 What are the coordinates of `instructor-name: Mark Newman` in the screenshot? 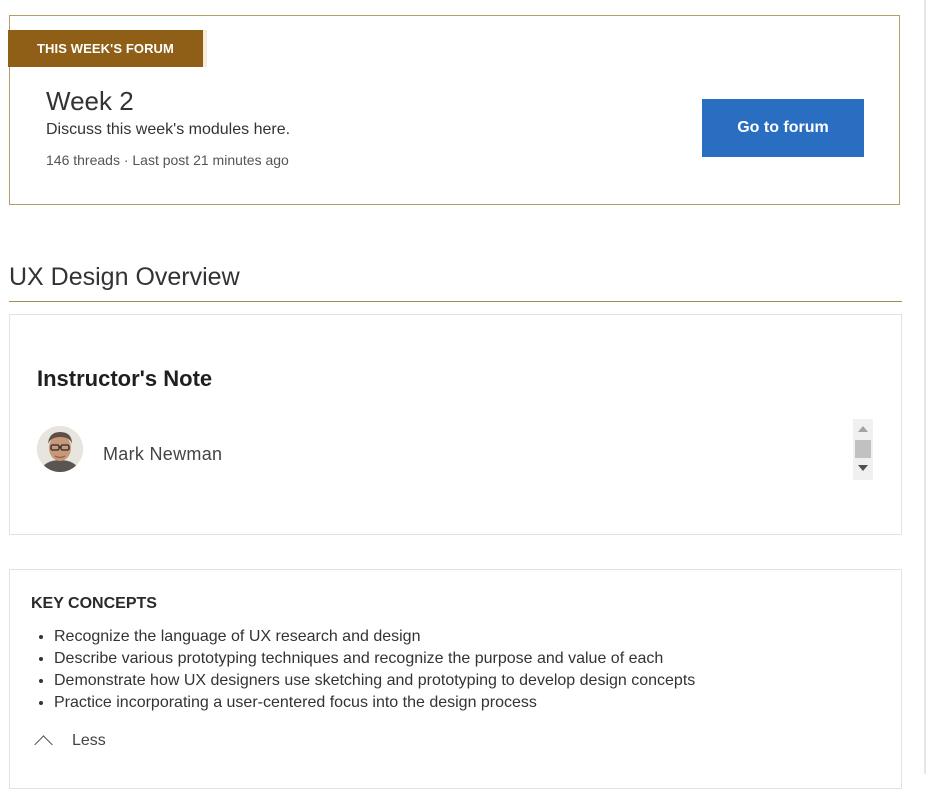 It's located at (163, 454).